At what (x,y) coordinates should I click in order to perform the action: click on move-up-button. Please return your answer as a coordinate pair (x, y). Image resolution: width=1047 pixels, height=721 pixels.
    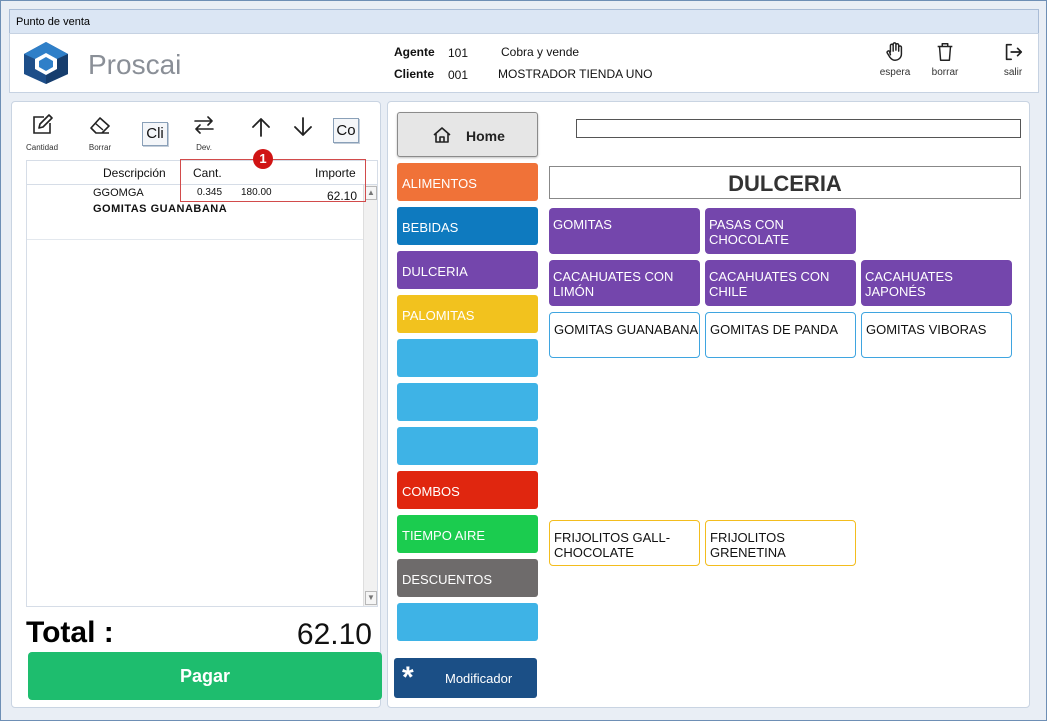
    Looking at the image, I should click on (261, 129).